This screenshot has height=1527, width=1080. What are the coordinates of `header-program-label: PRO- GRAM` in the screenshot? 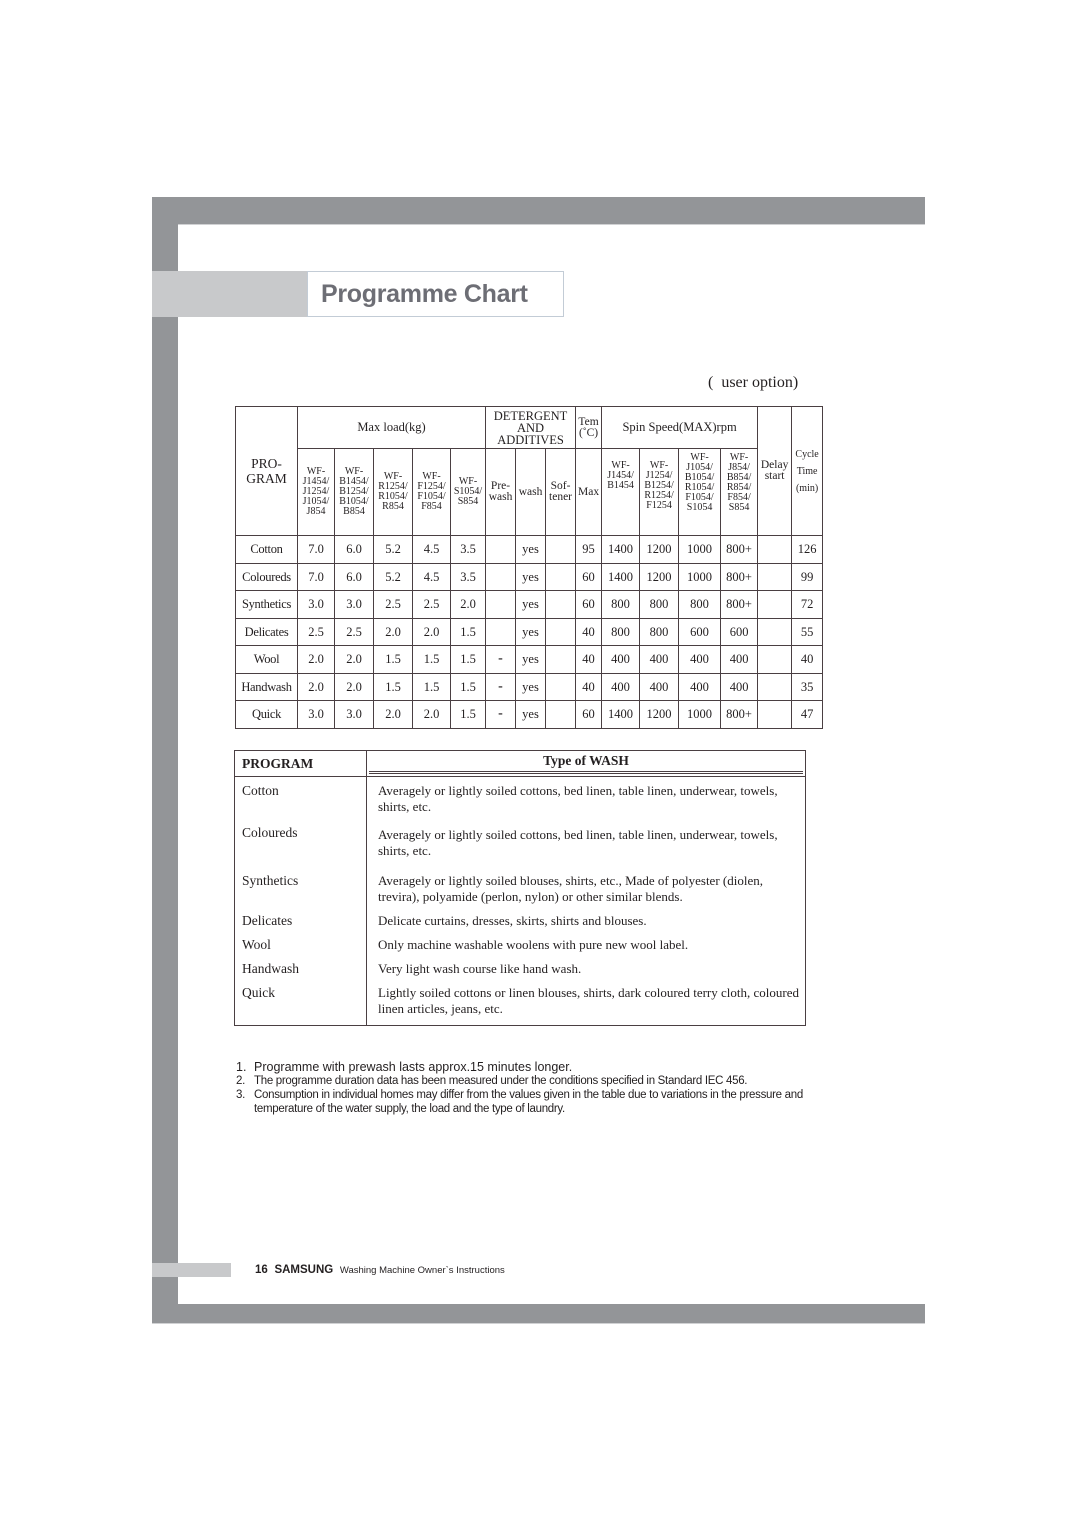 It's located at (266, 471).